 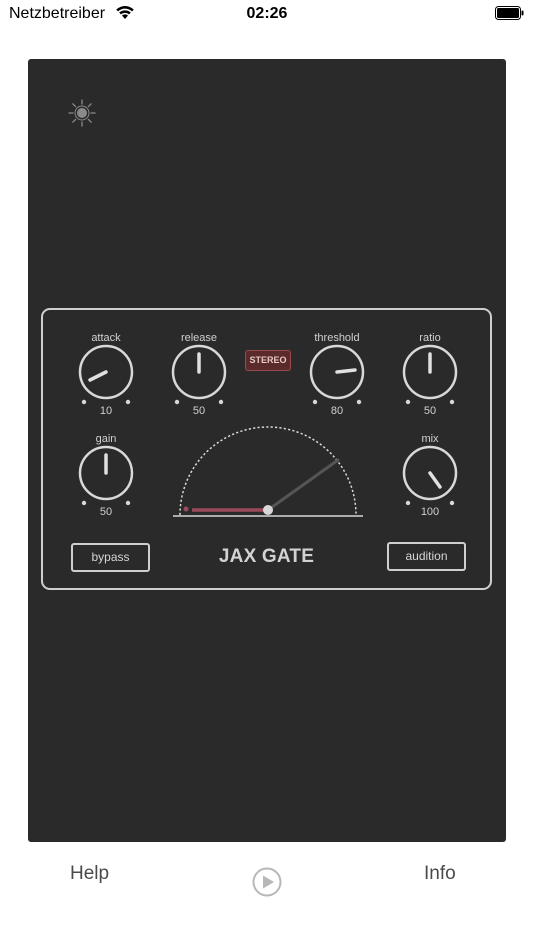 What do you see at coordinates (430, 439) in the screenshot?
I see `mix-label: mix` at bounding box center [430, 439].